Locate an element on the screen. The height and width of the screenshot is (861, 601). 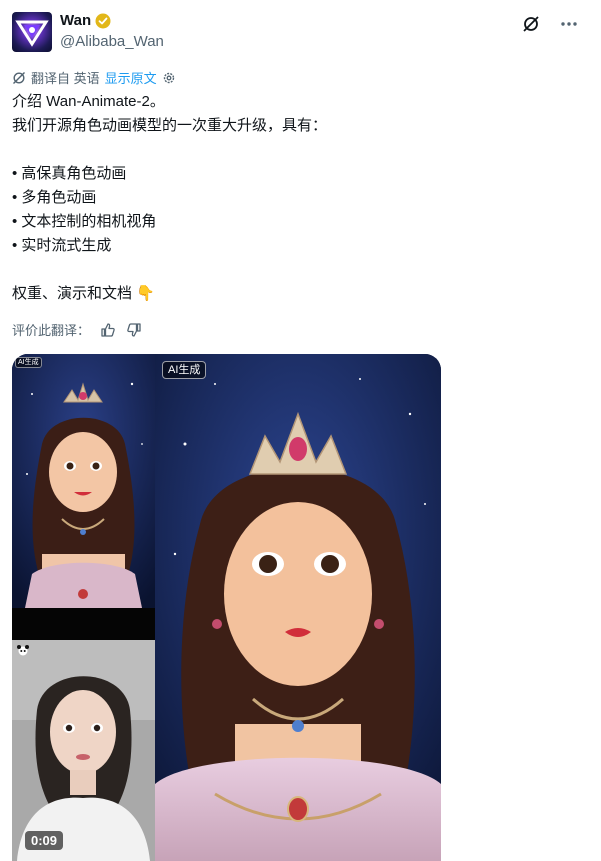
tweet-line: • 文本控制的相机视角 is located at coordinates (84, 221).